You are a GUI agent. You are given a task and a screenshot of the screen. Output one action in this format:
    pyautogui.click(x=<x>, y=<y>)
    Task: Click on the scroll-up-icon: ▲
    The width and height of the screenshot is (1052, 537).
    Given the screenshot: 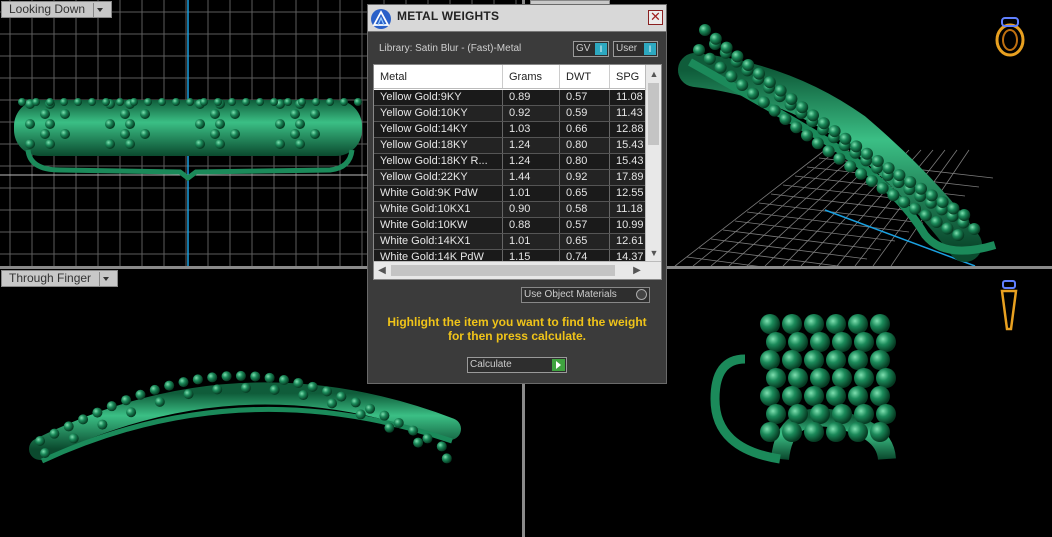 What is the action you would take?
    pyautogui.click(x=653, y=74)
    